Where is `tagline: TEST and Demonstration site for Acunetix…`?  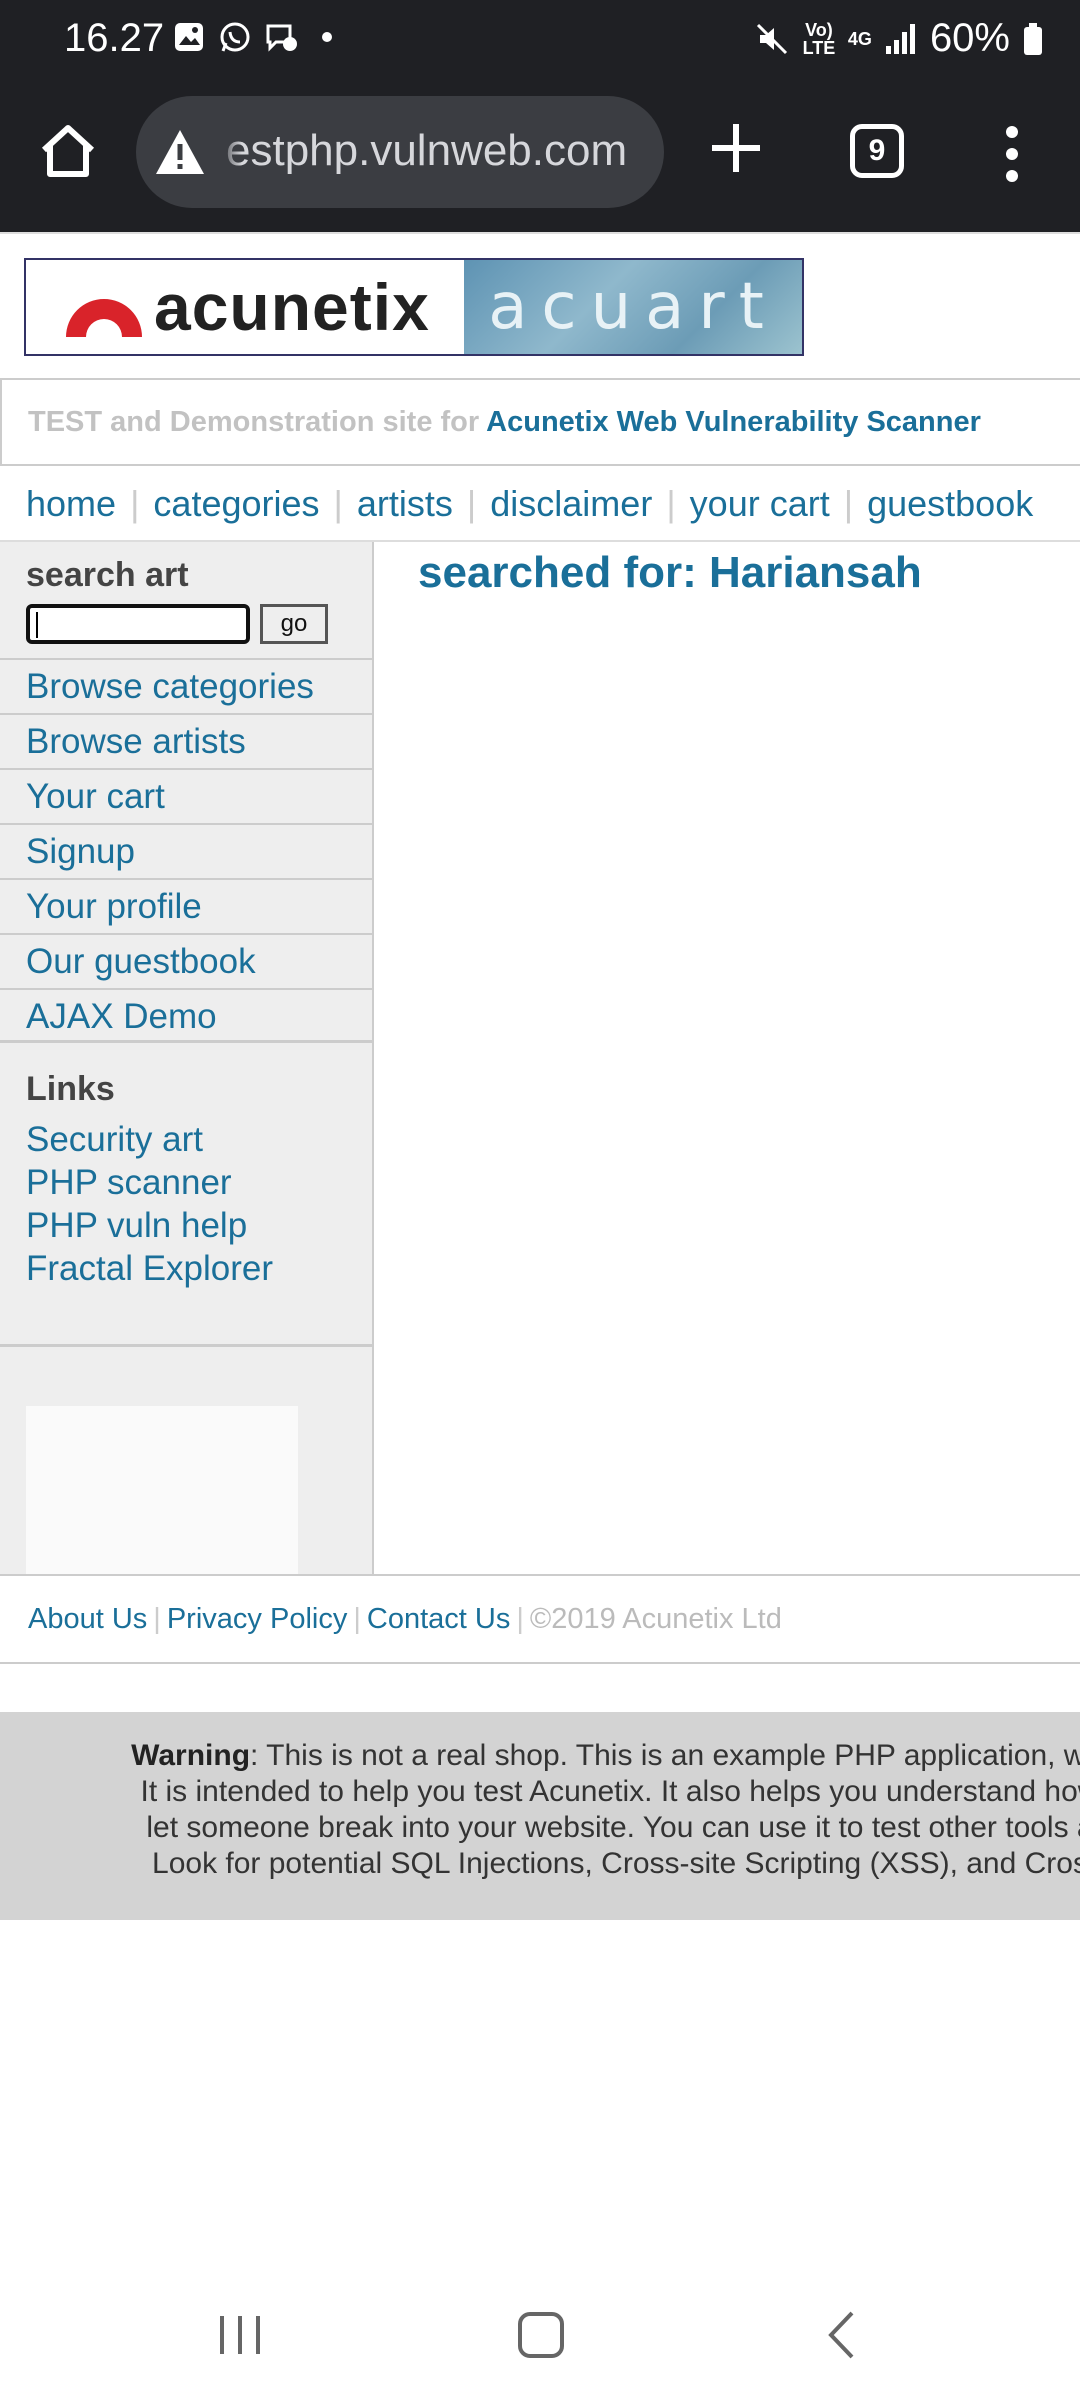 tagline: TEST and Demonstration site for Acunetix… is located at coordinates (540, 422).